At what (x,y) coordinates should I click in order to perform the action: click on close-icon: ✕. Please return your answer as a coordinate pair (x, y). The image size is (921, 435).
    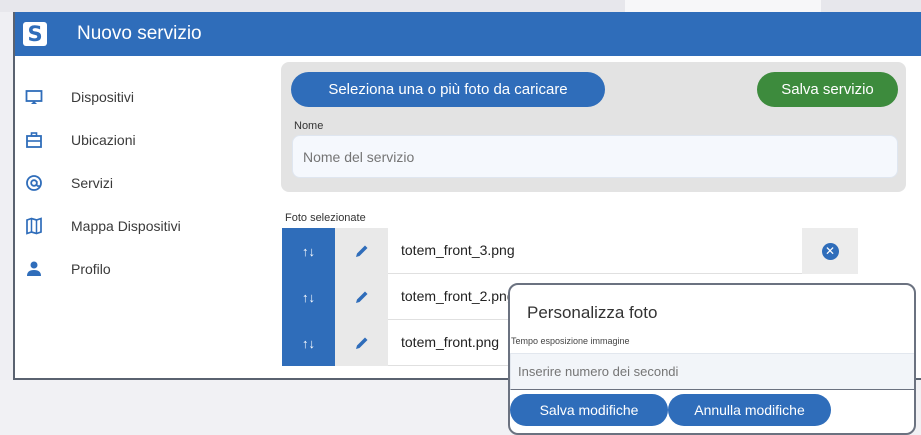
    Looking at the image, I should click on (830, 251).